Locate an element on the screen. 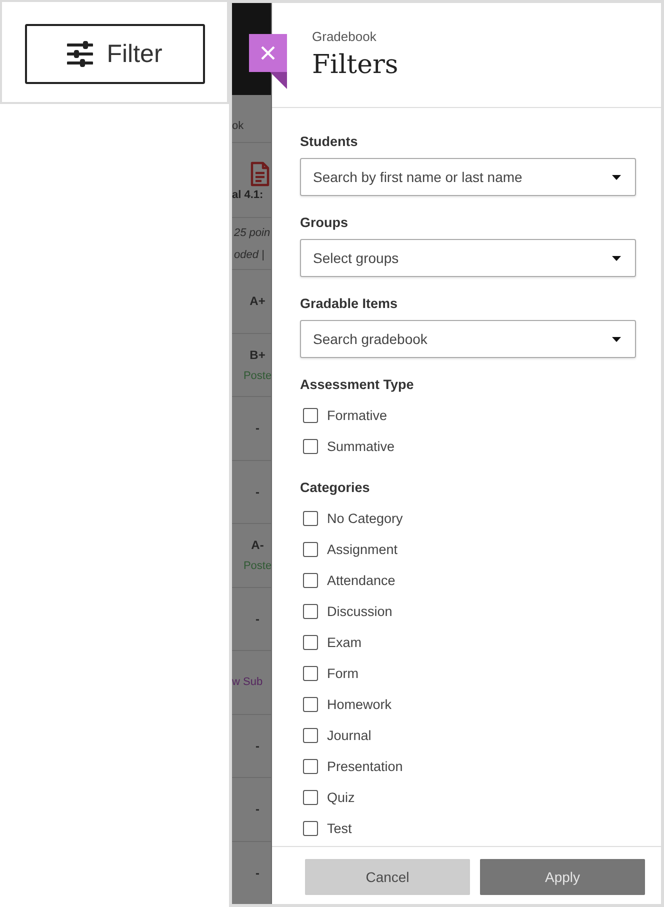 Image resolution: width=664 pixels, height=907 pixels. cancel-button: Cancel is located at coordinates (387, 877).